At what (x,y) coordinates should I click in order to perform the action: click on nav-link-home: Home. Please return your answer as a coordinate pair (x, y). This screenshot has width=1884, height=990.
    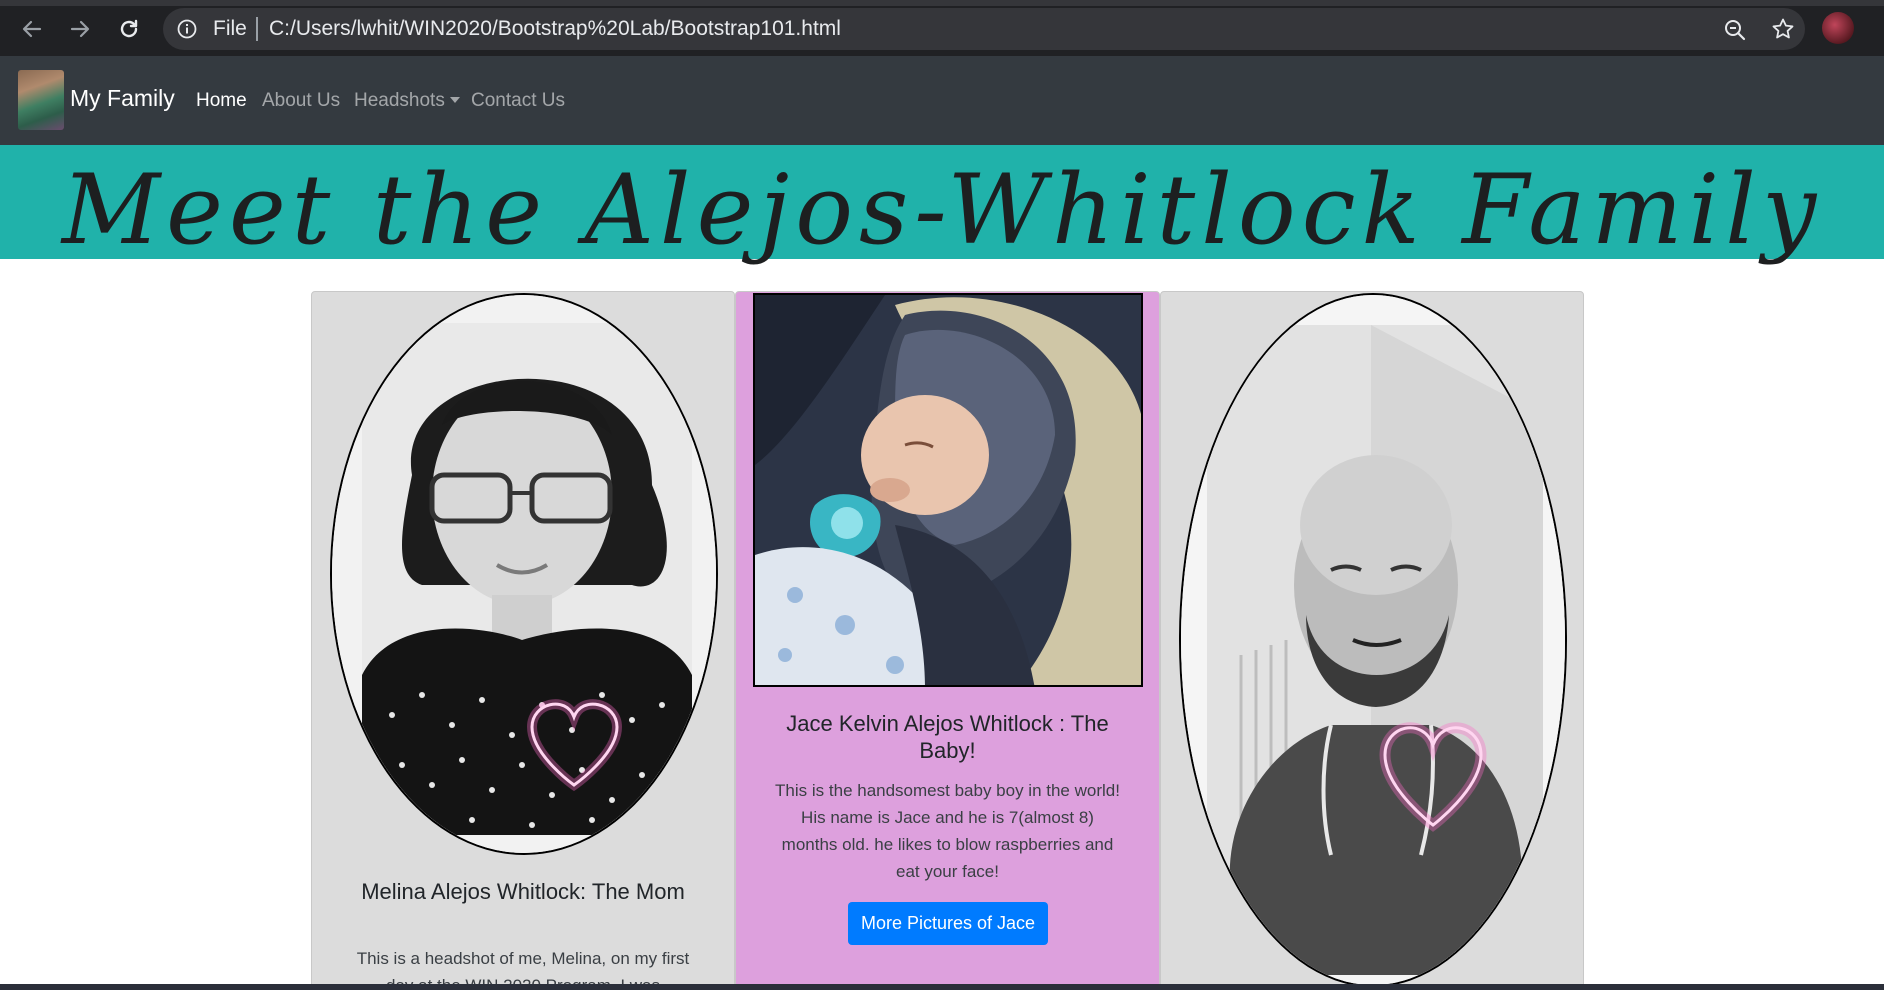
    Looking at the image, I should click on (221, 101).